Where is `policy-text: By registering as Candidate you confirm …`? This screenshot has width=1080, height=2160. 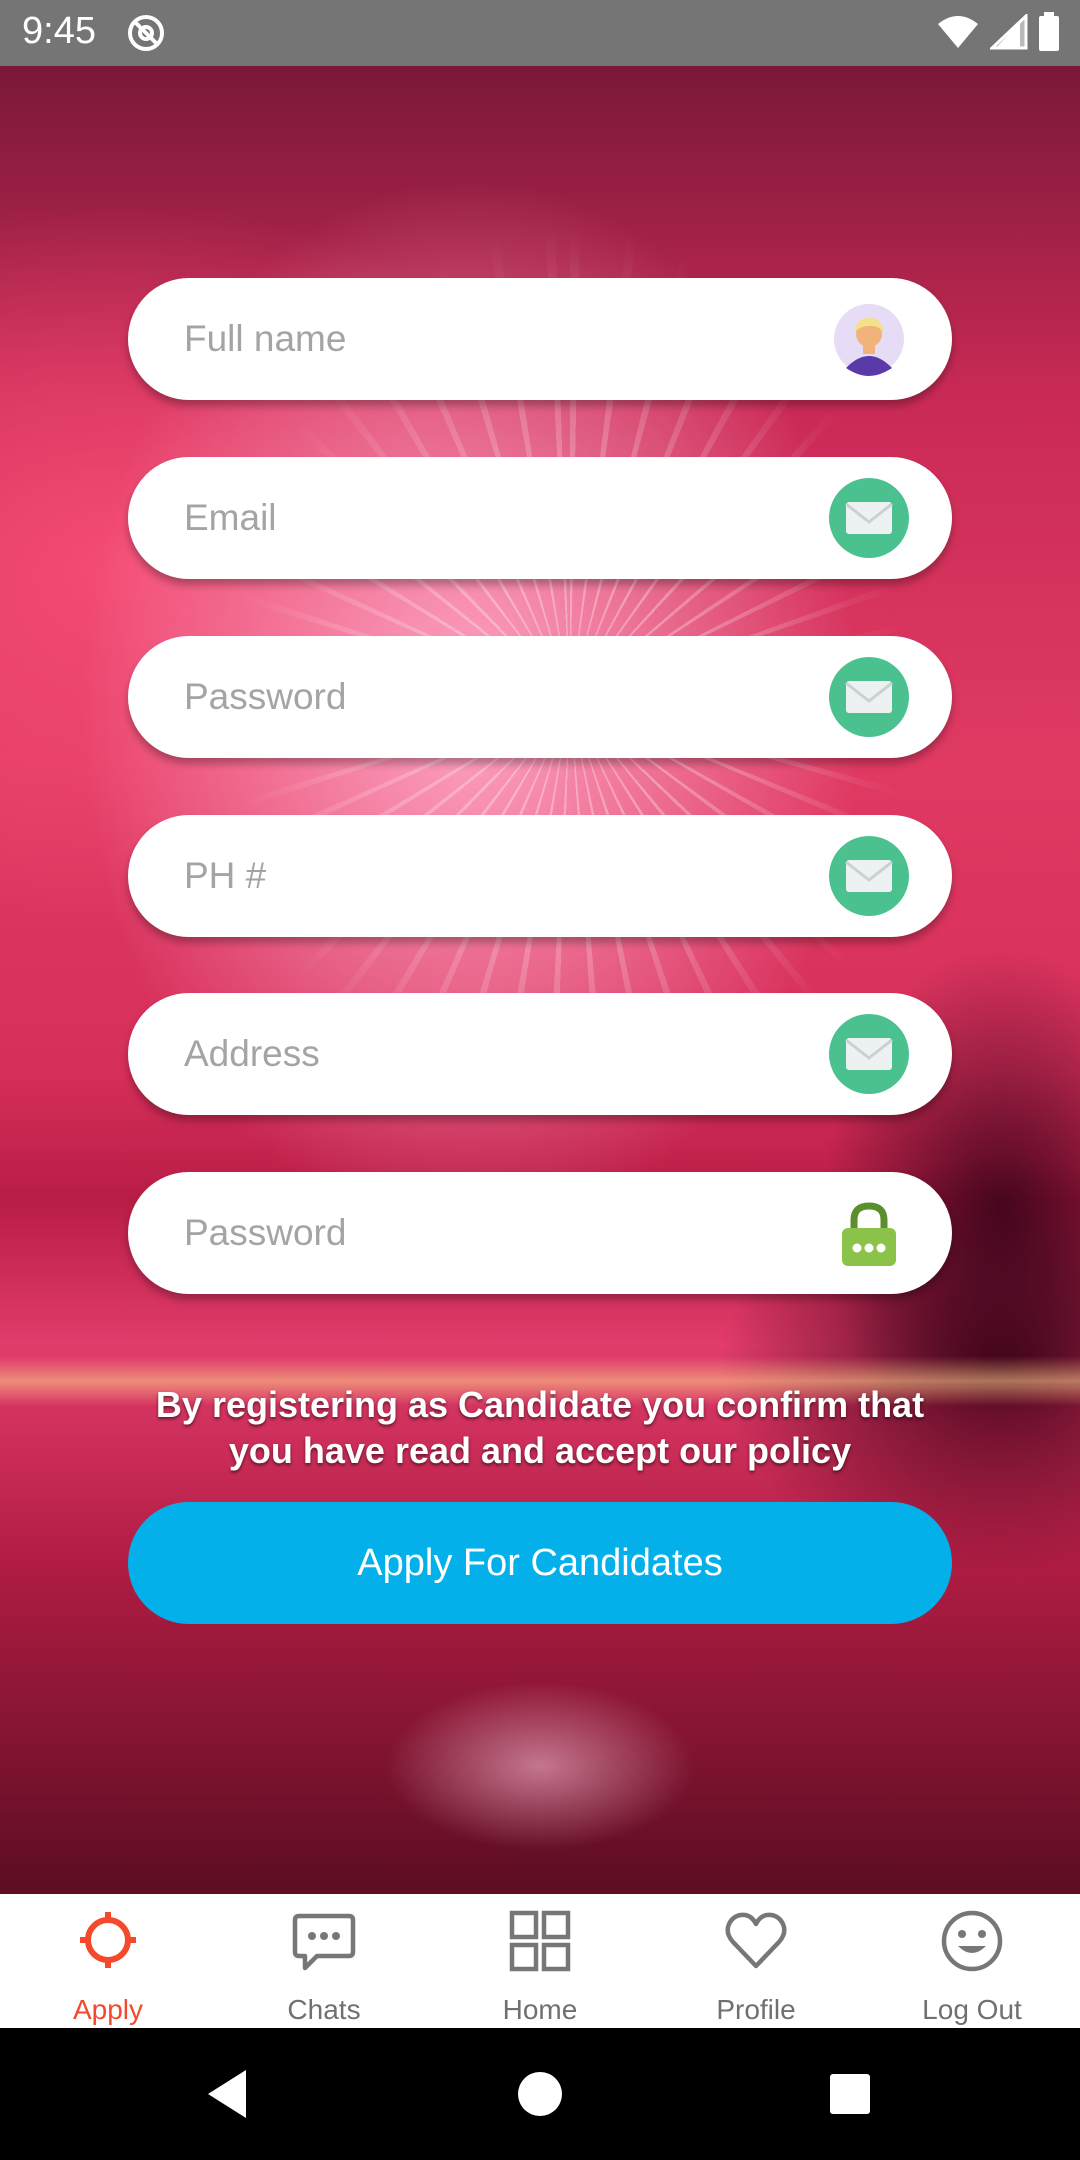 policy-text: By registering as Candidate you confirm … is located at coordinates (540, 1427).